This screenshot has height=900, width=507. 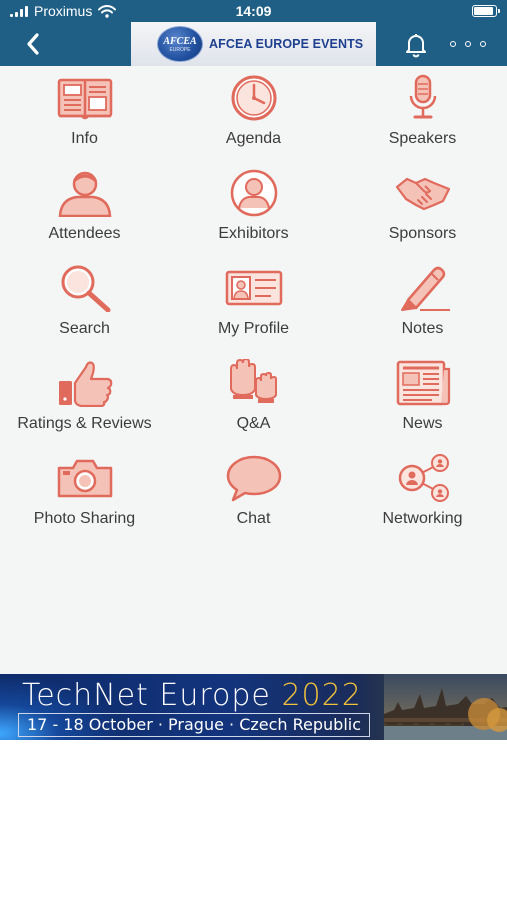 What do you see at coordinates (321, 695) in the screenshot?
I see `ad-year: 2022` at bounding box center [321, 695].